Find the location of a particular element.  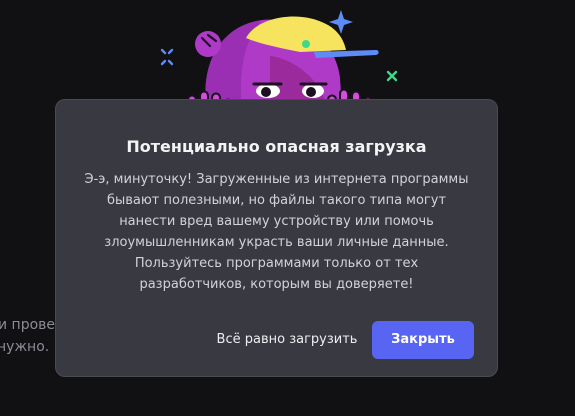

ear-icon is located at coordinates (208, 44).